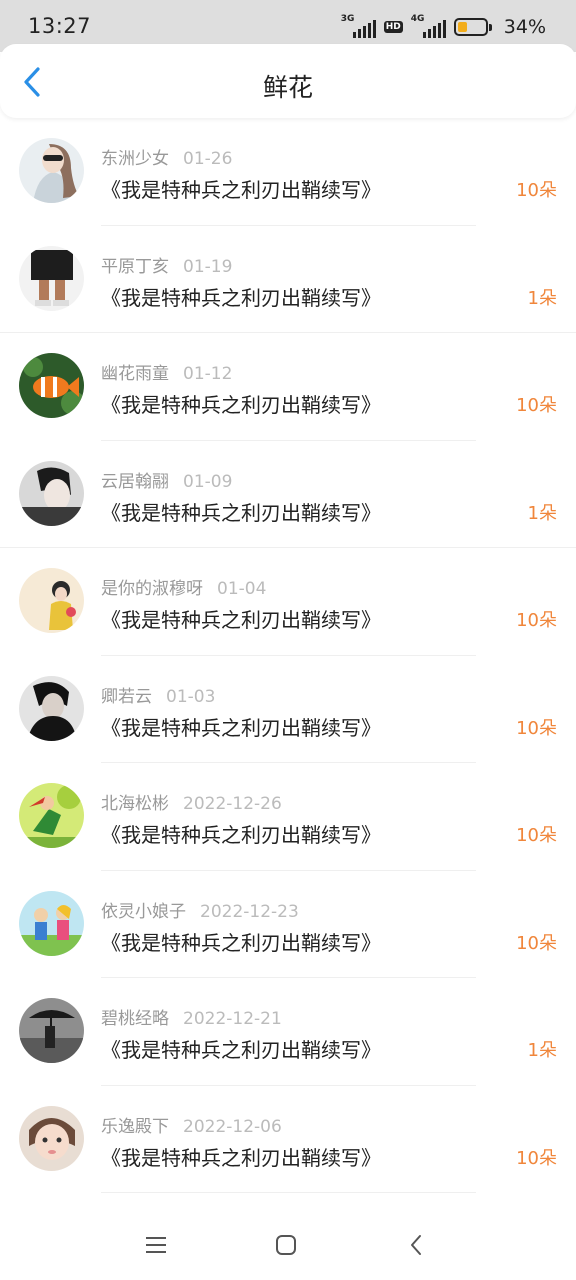 This screenshot has width=576, height=1280. I want to click on signal-3g-icon: 3G, so click(358, 26).